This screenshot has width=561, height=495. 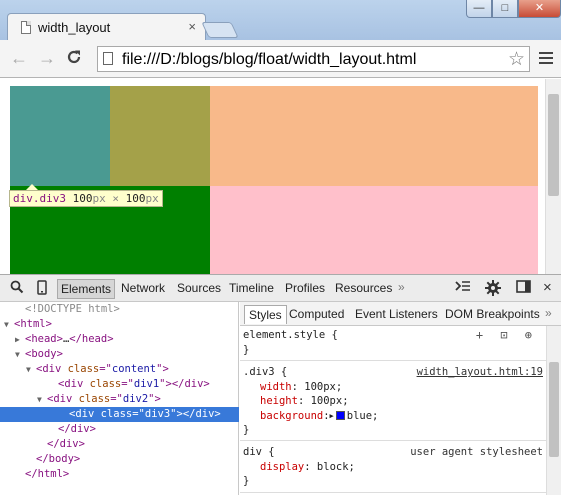 What do you see at coordinates (199, 288) in the screenshot?
I see `tab-sources: Sources` at bounding box center [199, 288].